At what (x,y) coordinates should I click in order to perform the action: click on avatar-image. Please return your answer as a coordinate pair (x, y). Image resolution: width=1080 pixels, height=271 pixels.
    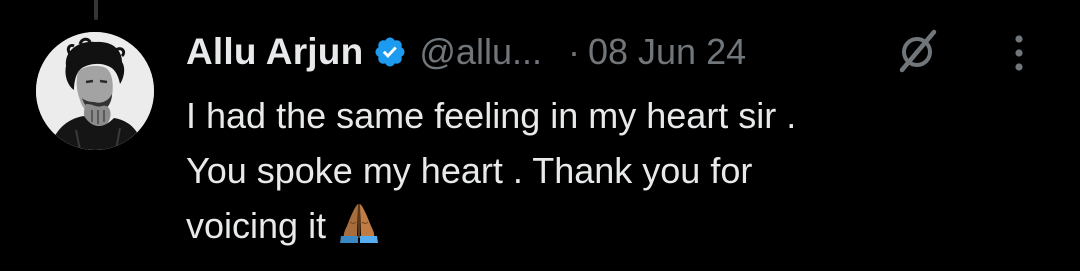
    Looking at the image, I should click on (95, 91).